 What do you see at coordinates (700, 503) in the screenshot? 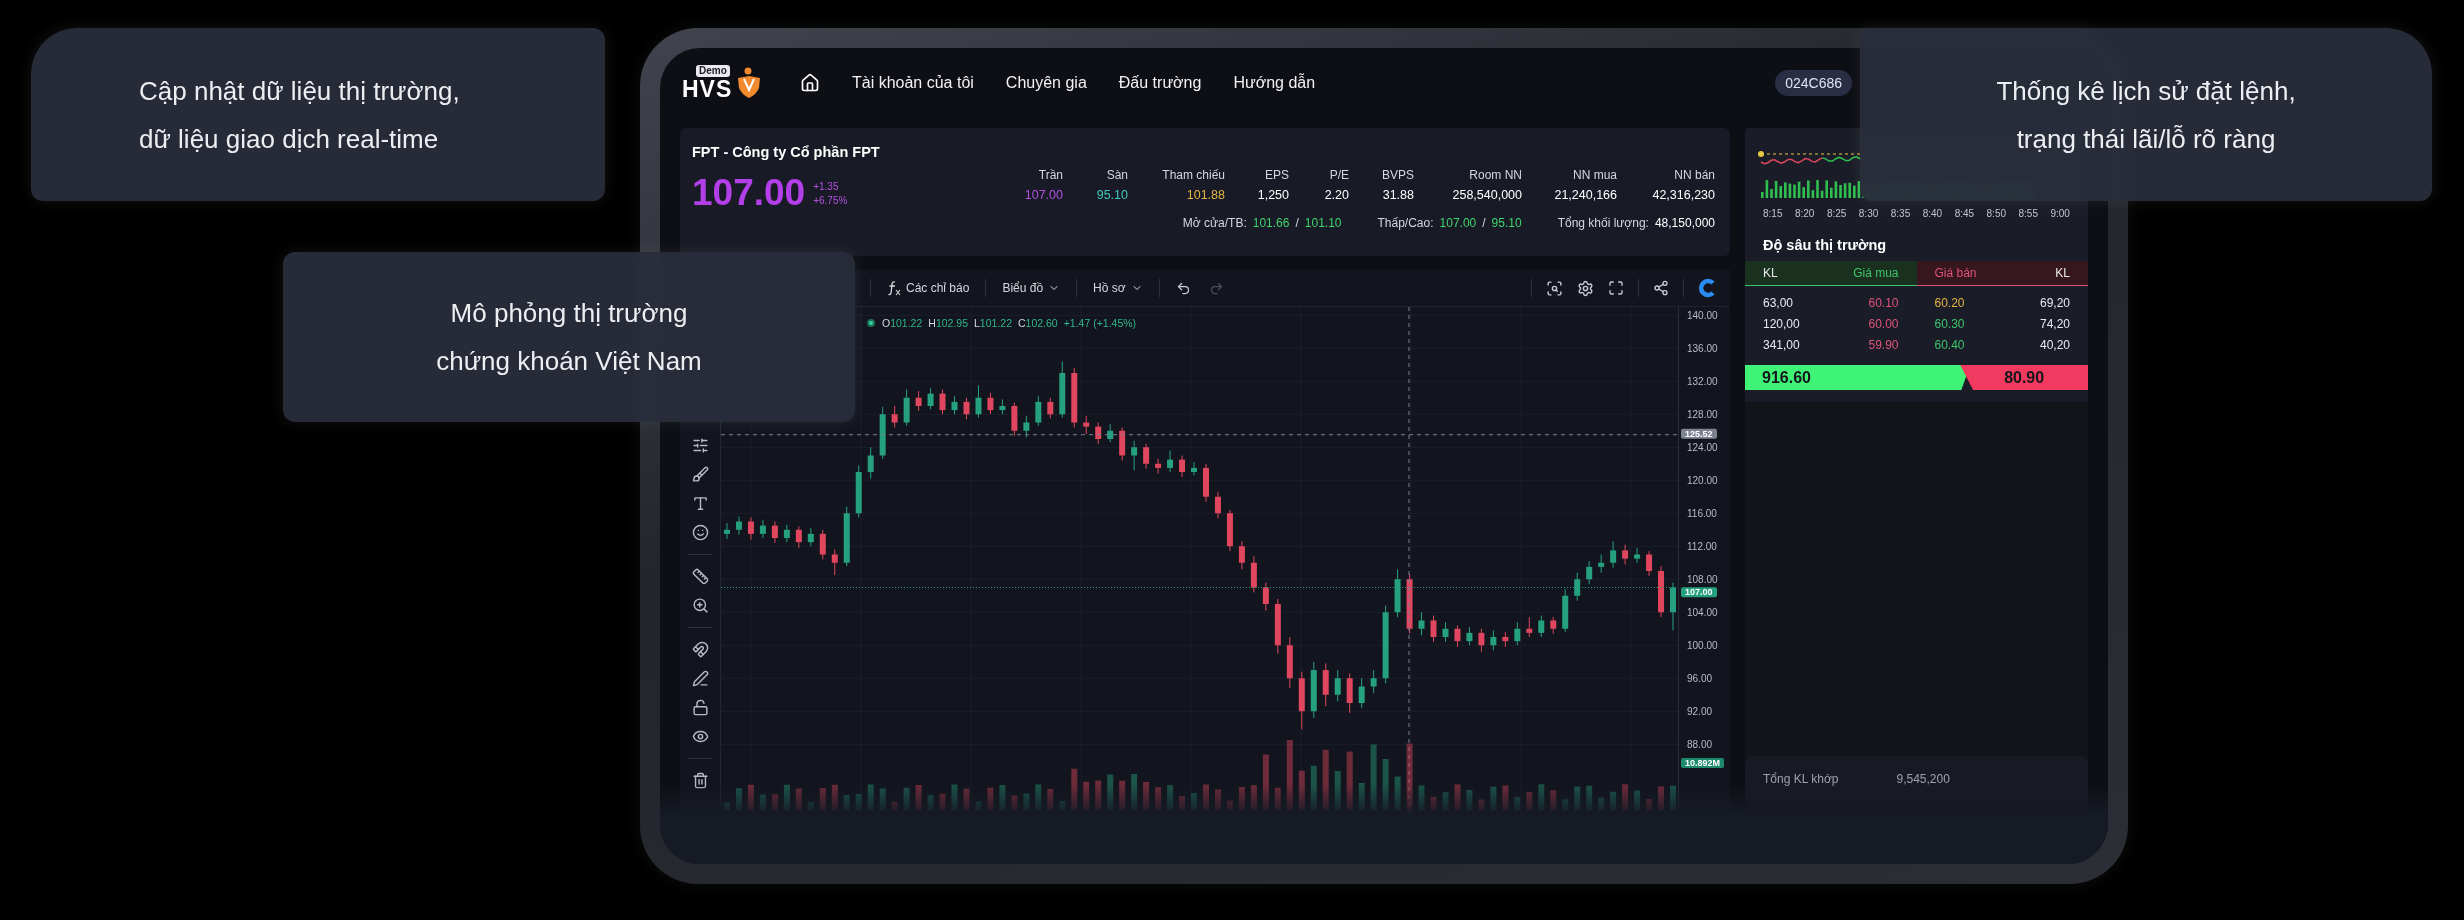
I see `text-tool-icon` at bounding box center [700, 503].